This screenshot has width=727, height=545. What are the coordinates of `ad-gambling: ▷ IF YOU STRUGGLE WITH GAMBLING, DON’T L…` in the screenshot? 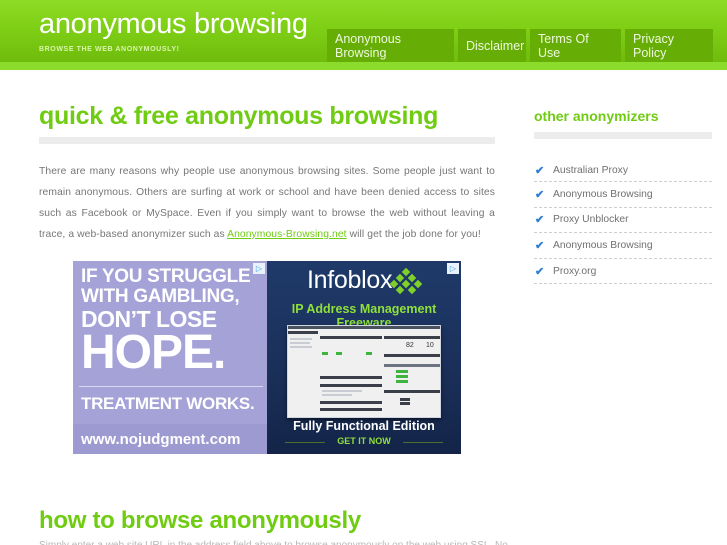 It's located at (170, 357).